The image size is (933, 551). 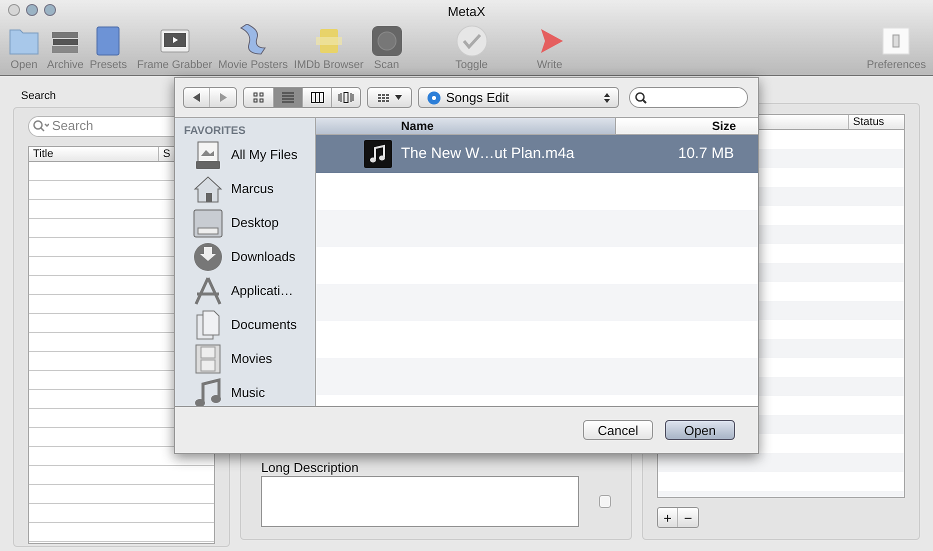 I want to click on description-field, so click(x=420, y=501).